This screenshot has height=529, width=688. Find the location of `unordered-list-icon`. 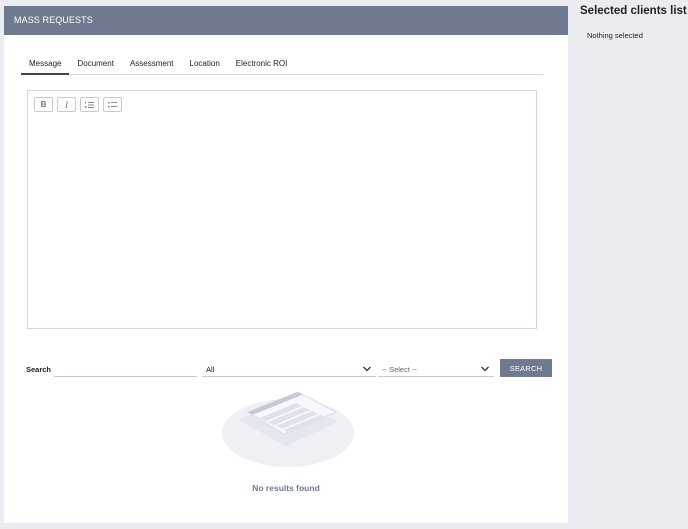

unordered-list-icon is located at coordinates (112, 104).